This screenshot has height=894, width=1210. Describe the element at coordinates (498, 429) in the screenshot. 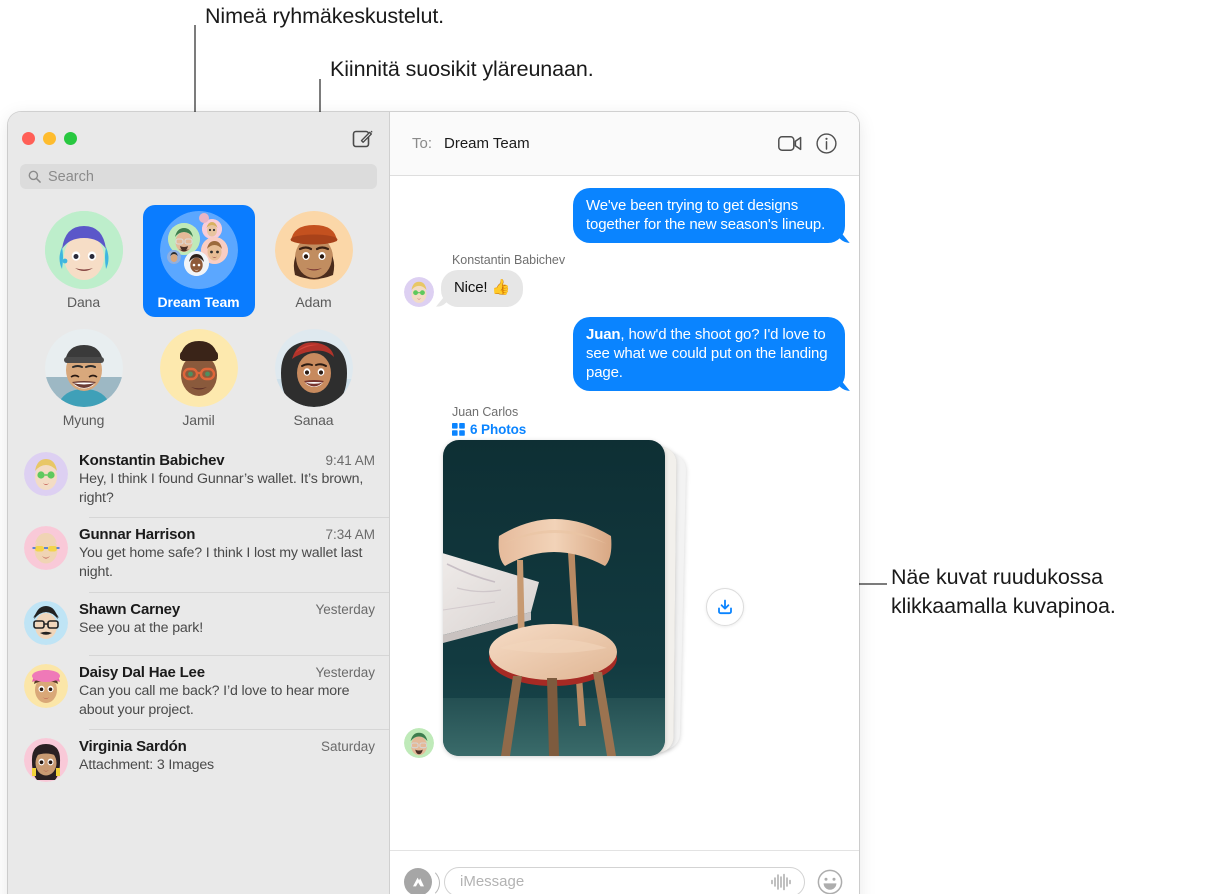

I see `photos-count-label: 6 Photos` at that location.